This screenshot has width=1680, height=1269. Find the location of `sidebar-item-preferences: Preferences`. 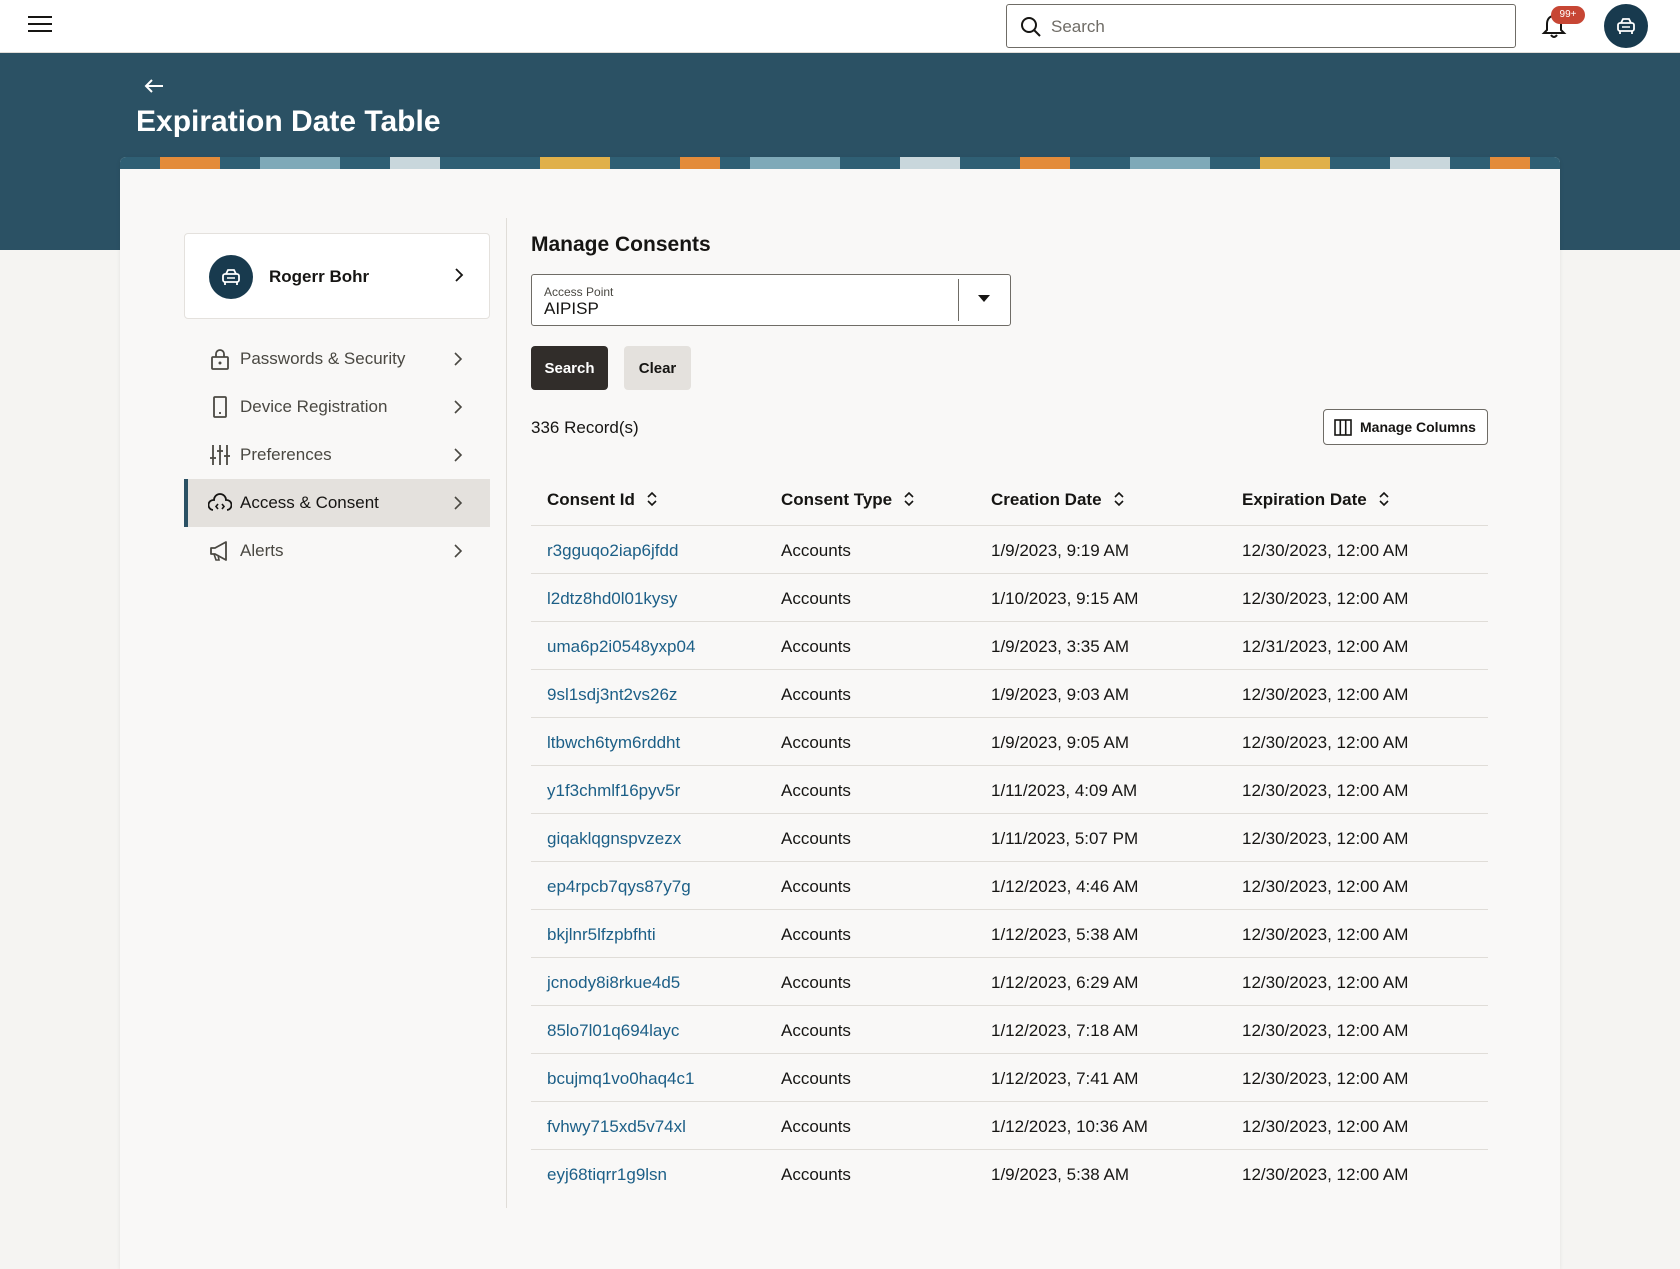

sidebar-item-preferences: Preferences is located at coordinates (337, 455).